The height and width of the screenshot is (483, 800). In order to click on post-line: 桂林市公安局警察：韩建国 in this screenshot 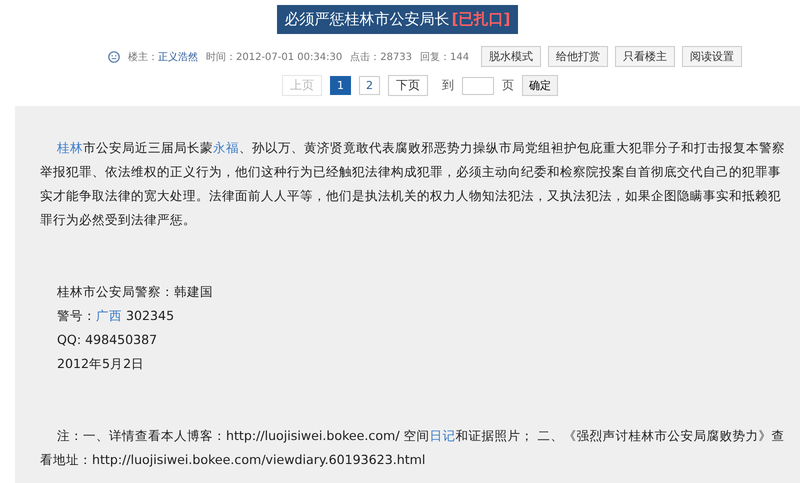, I will do `click(135, 292)`.